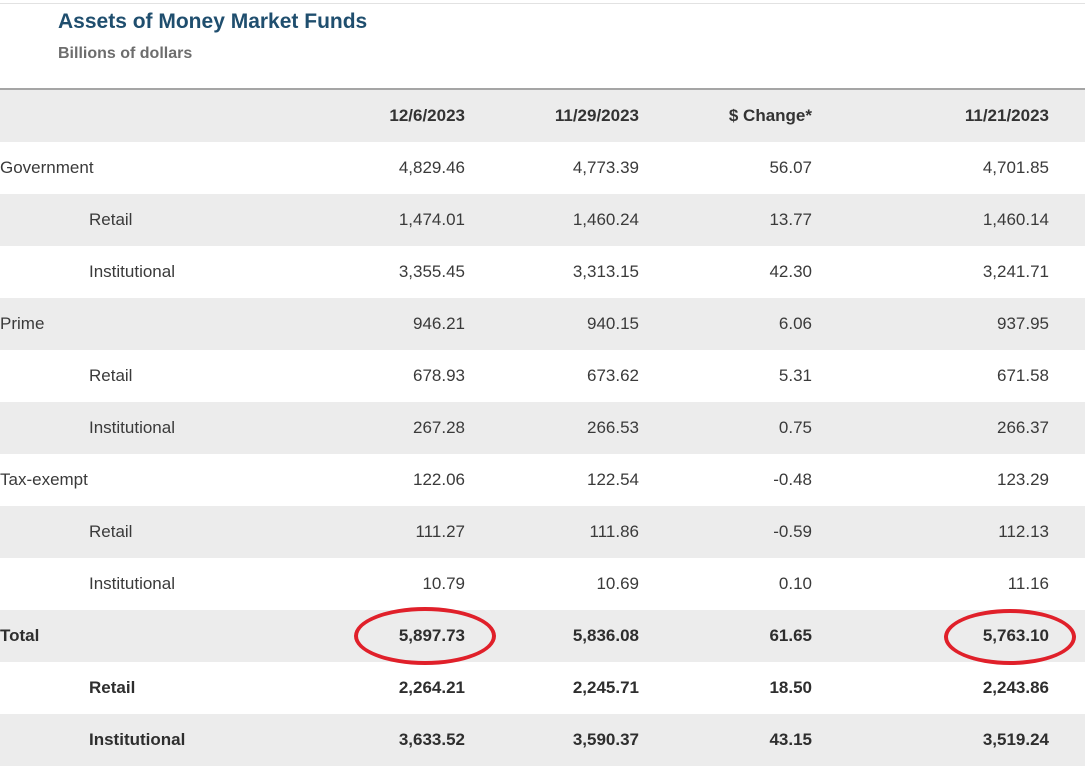  I want to click on top-divider, so click(542, 3).